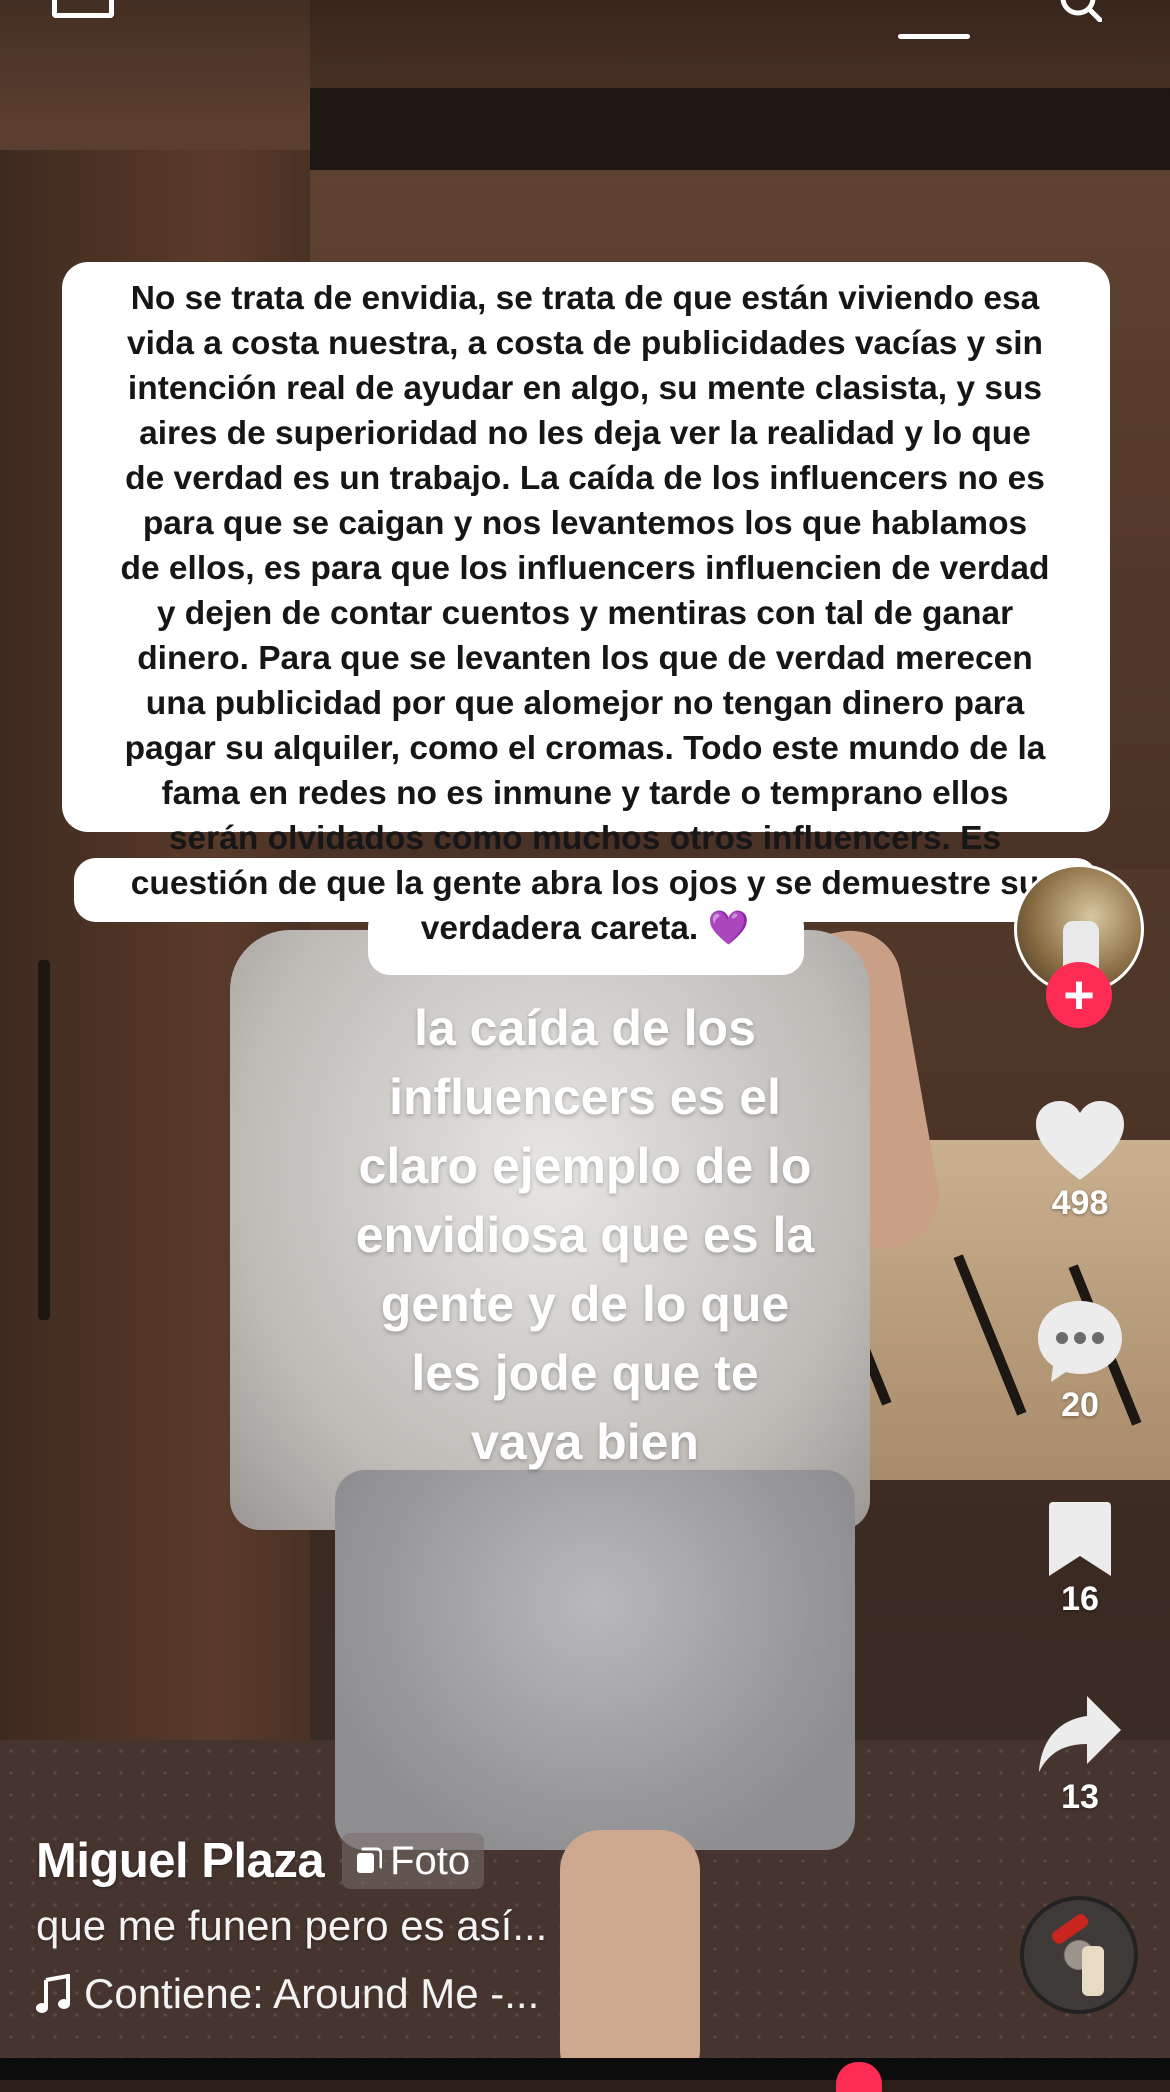 This screenshot has width=1170, height=2092. Describe the element at coordinates (1080, 1405) in the screenshot. I see `comment-count: 20` at that location.